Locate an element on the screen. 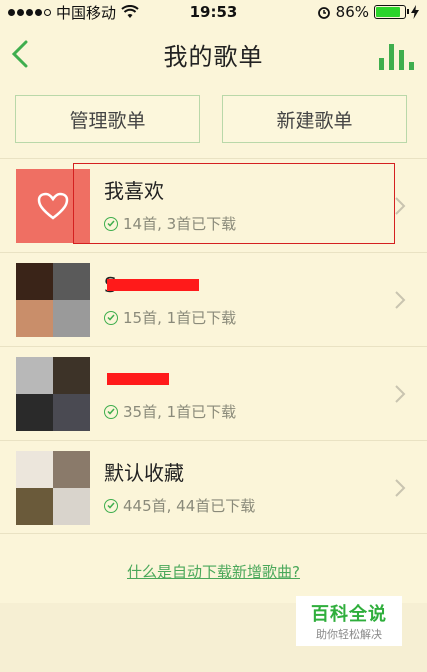 The height and width of the screenshot is (672, 427). auto-download-help-link: 什么是自动下载新增歌曲? is located at coordinates (213, 571).